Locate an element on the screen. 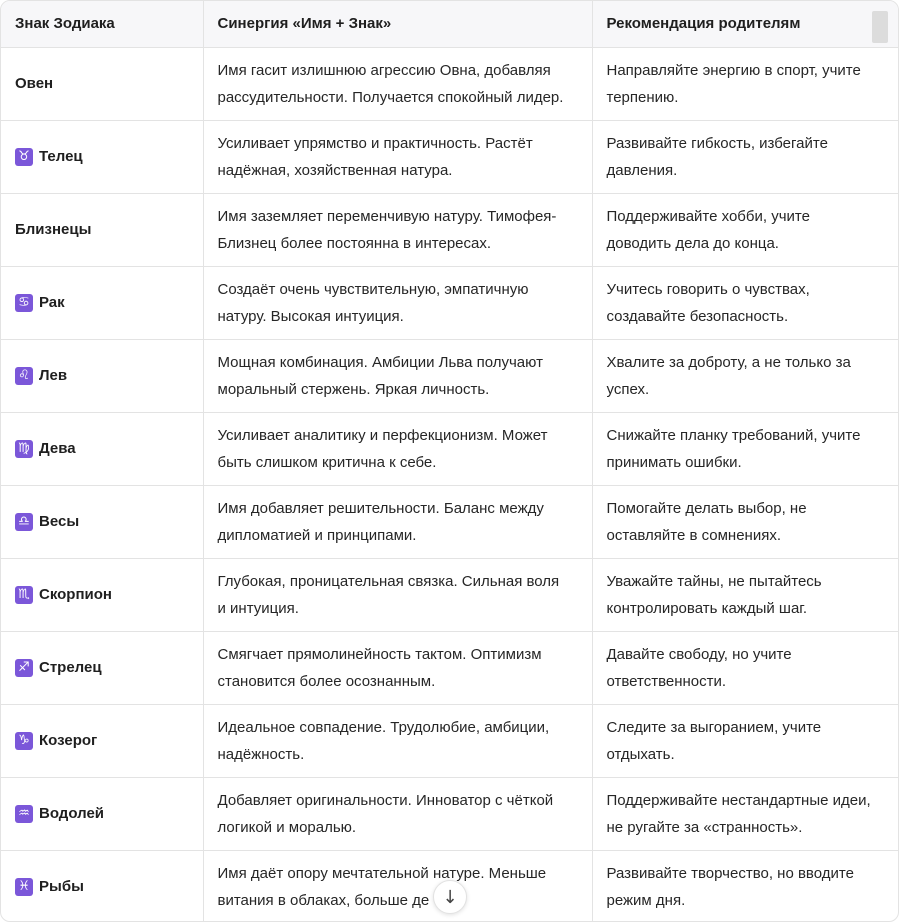 The image size is (901, 922). aquarius-icon: ♒ is located at coordinates (24, 813).